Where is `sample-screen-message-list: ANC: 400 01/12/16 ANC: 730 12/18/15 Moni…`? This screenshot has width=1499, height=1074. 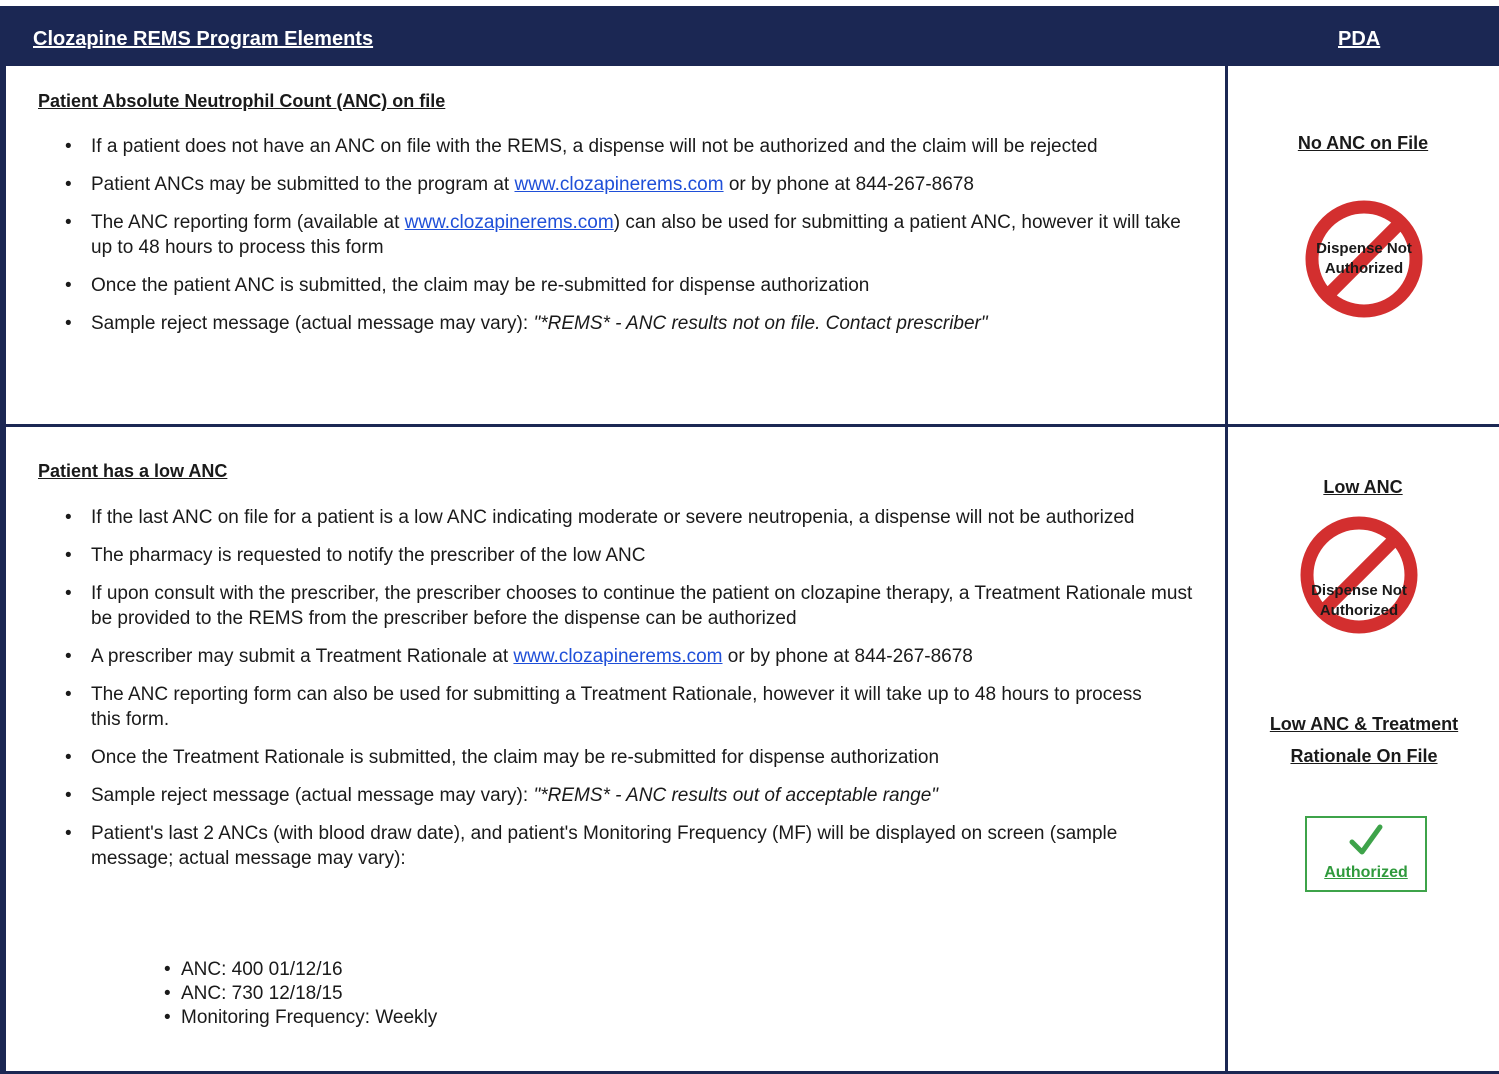
sample-screen-message-list: ANC: 400 01/12/16 ANC: 730 12/18/15 Moni… is located at coordinates (300, 994).